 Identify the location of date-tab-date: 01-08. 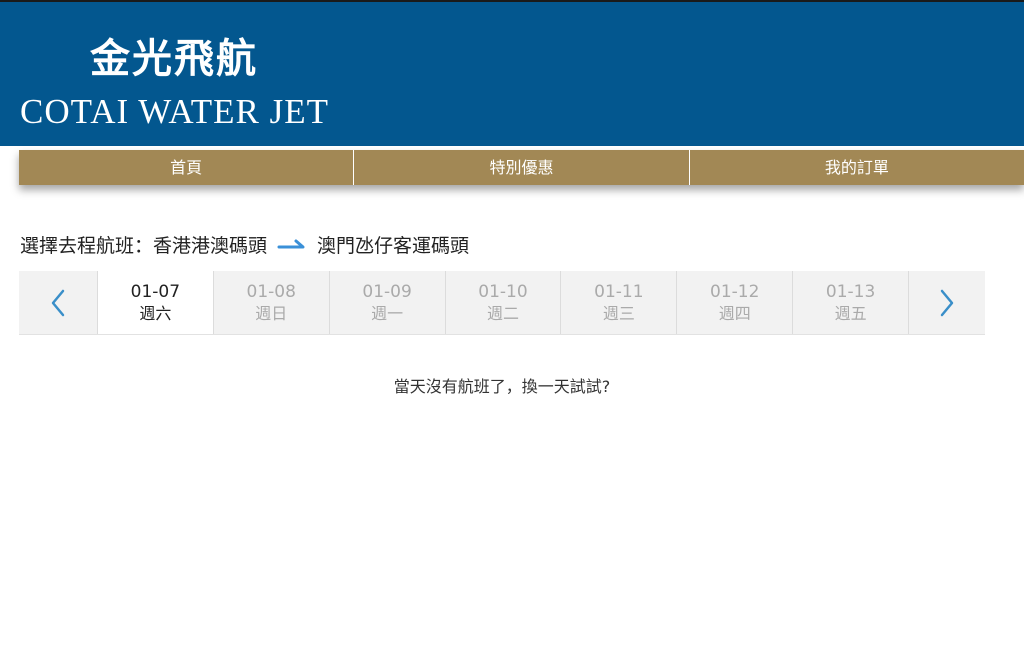
(271, 291).